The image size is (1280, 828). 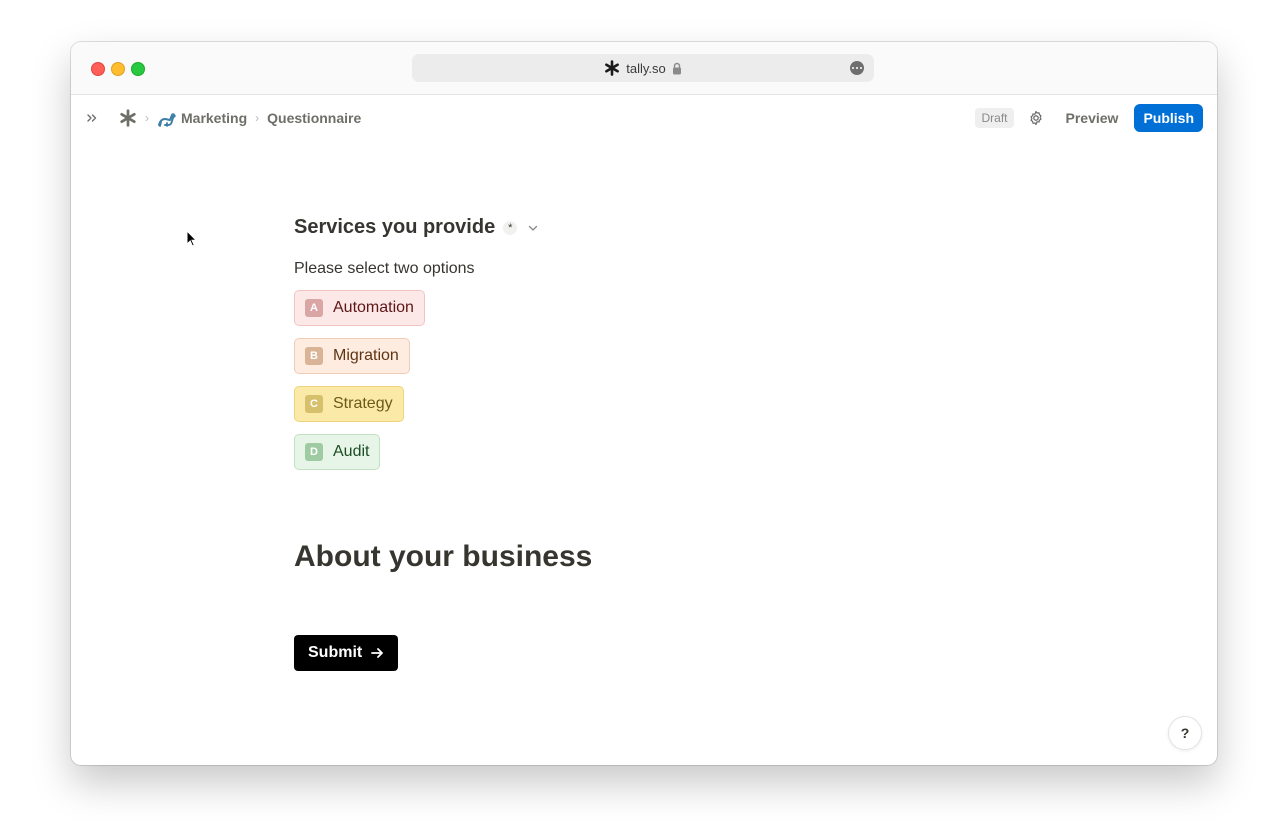 I want to click on question-description: Please select two options, so click(x=384, y=269).